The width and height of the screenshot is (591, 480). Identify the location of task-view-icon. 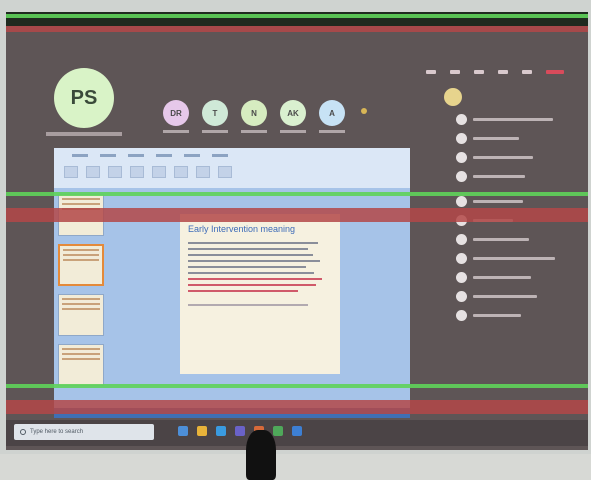
(183, 431).